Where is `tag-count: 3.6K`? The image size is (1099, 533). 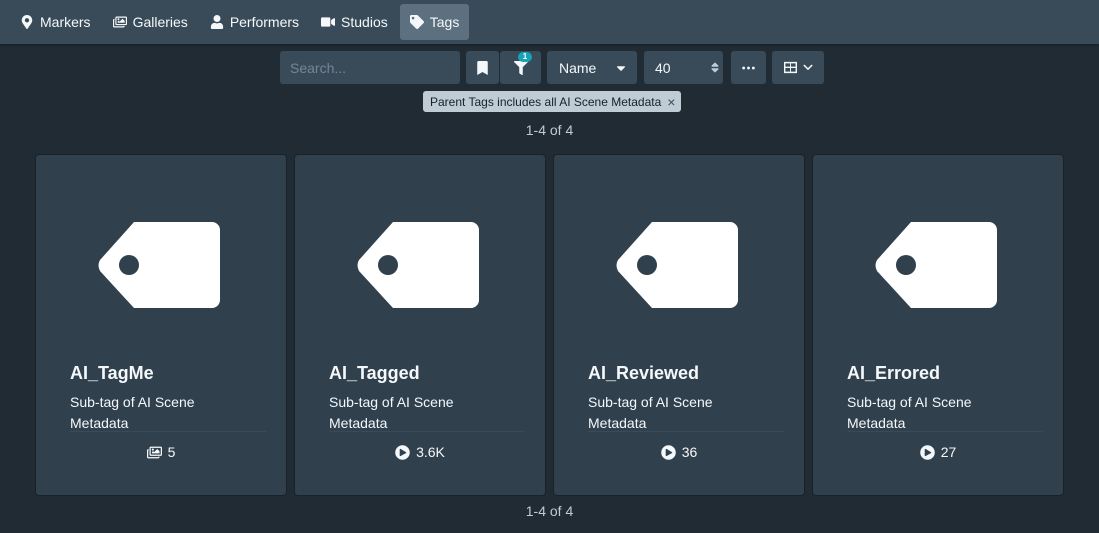 tag-count: 3.6K is located at coordinates (420, 452).